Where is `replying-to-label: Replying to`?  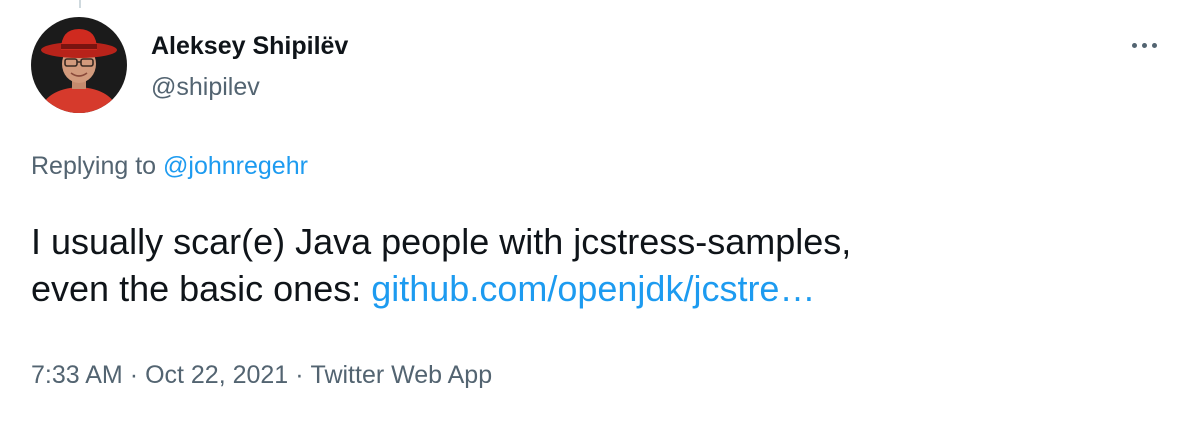 replying-to-label: Replying to is located at coordinates (97, 166).